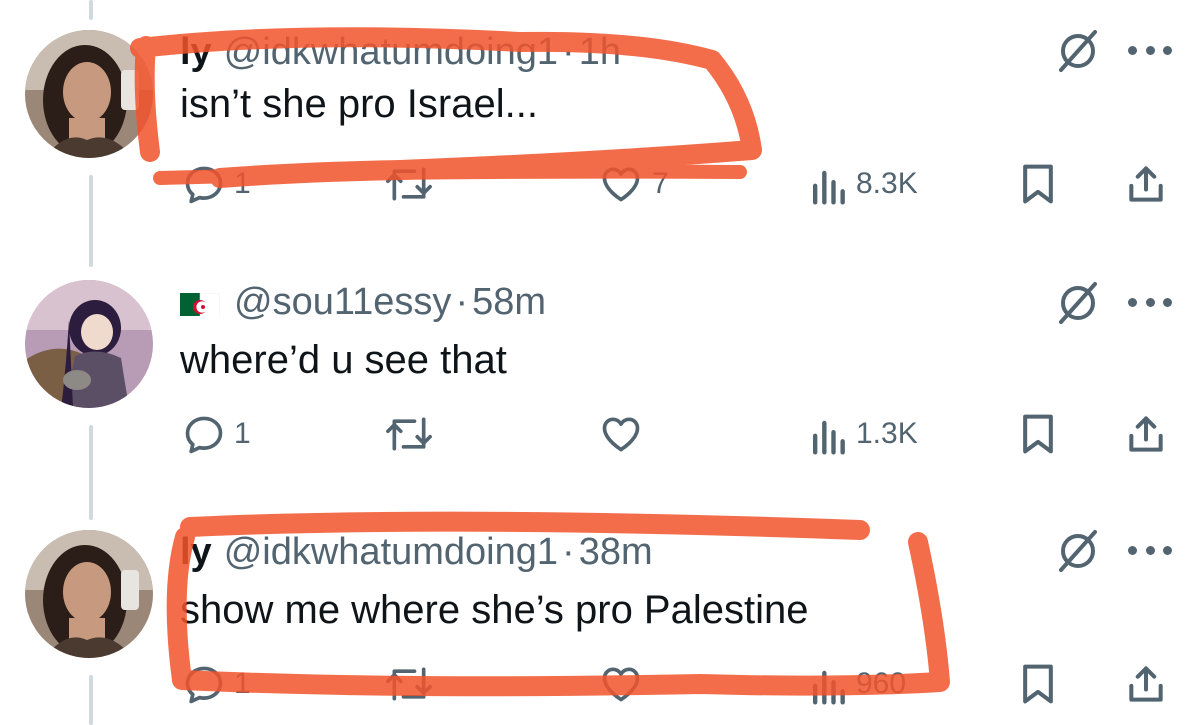  I want to click on views-button: 8.3K, so click(863, 184).